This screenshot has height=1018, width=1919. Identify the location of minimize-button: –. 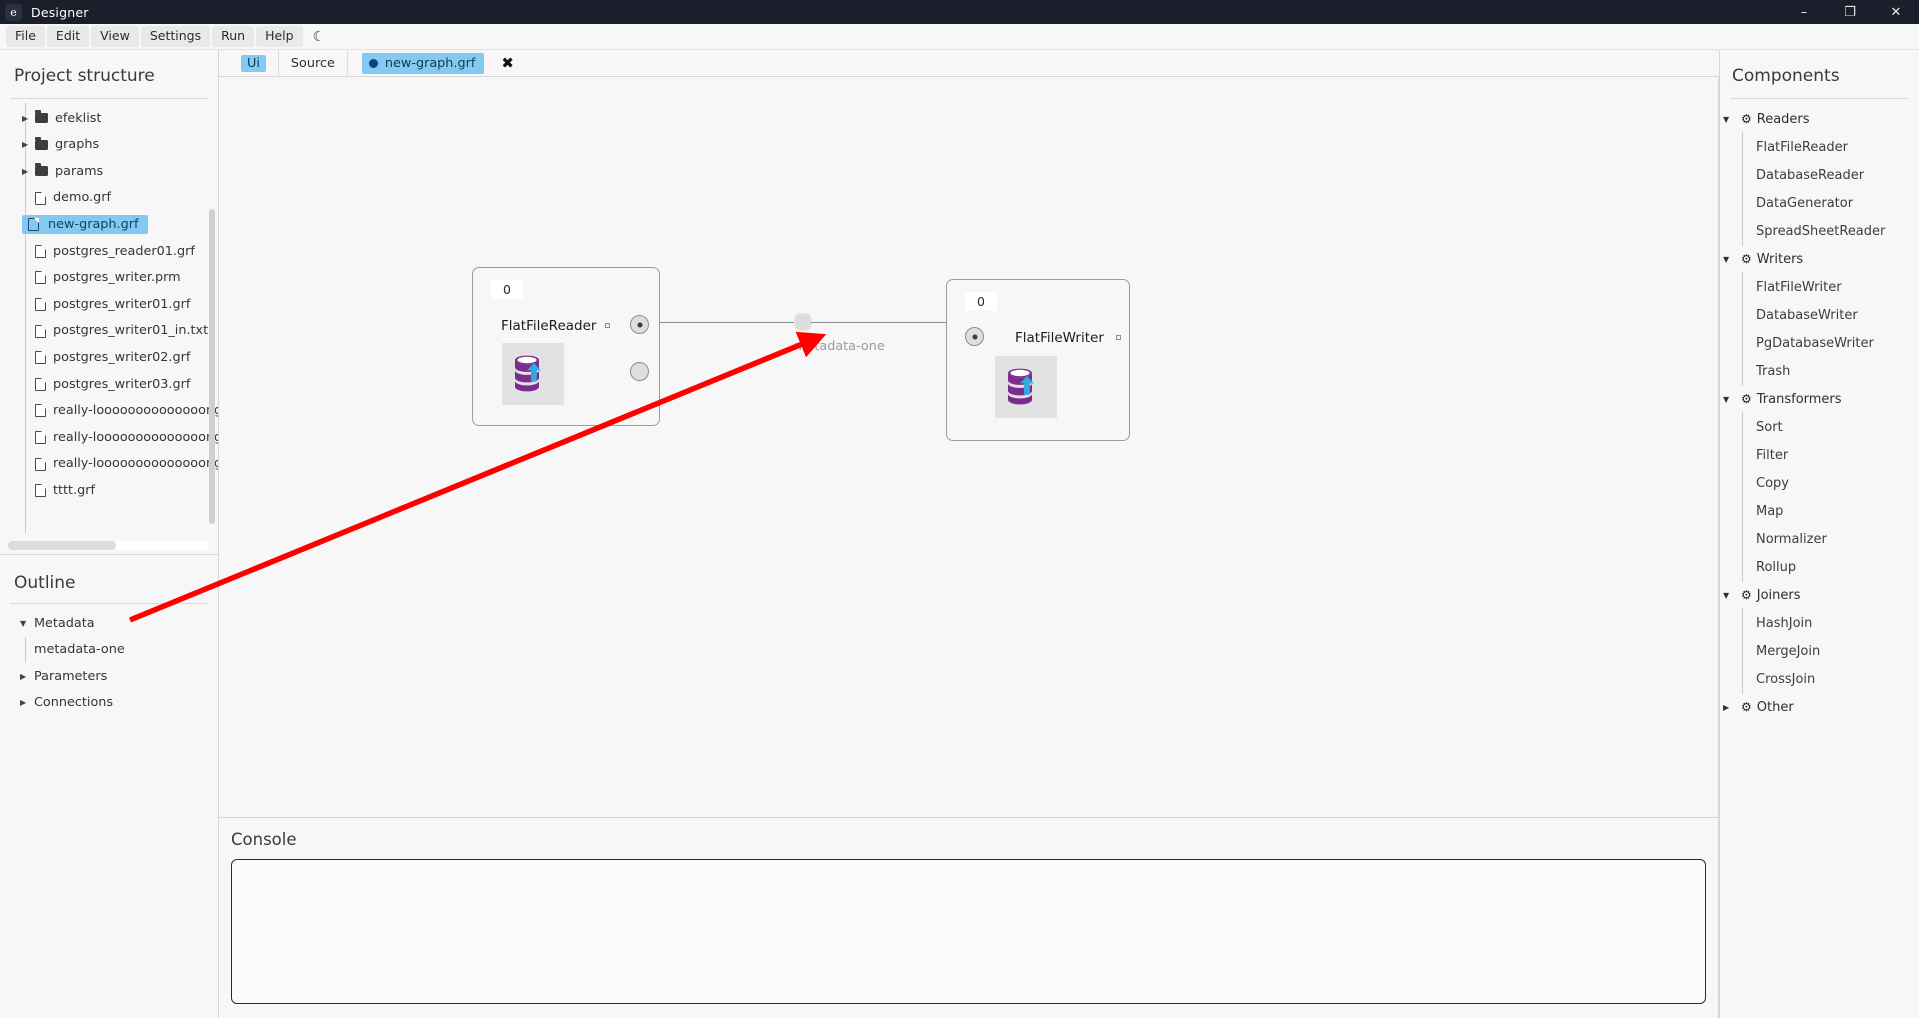
(1804, 12).